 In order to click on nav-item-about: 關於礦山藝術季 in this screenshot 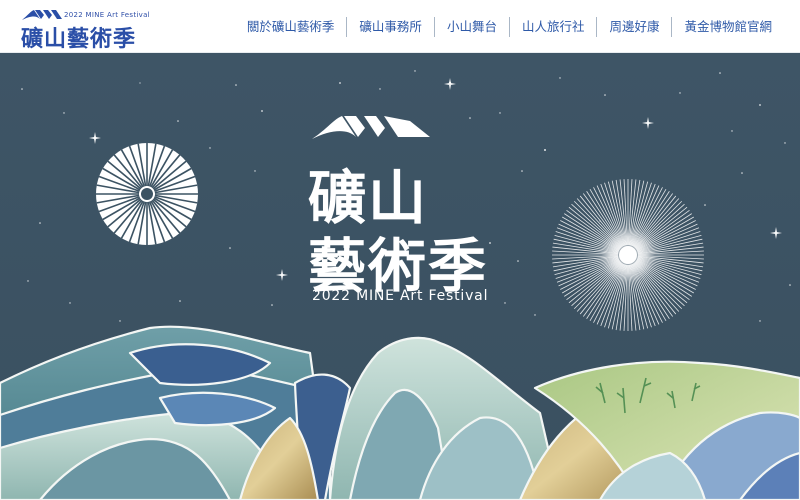, I will do `click(291, 27)`.